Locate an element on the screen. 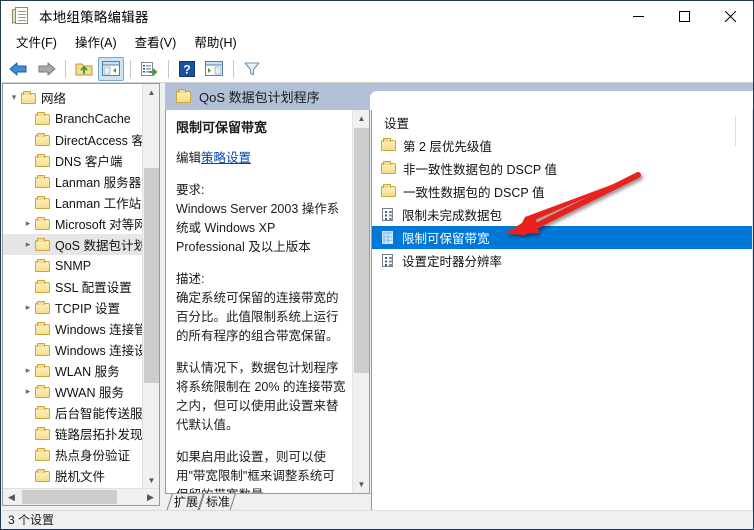 The image size is (754, 530). minimize-button is located at coordinates (638, 16).